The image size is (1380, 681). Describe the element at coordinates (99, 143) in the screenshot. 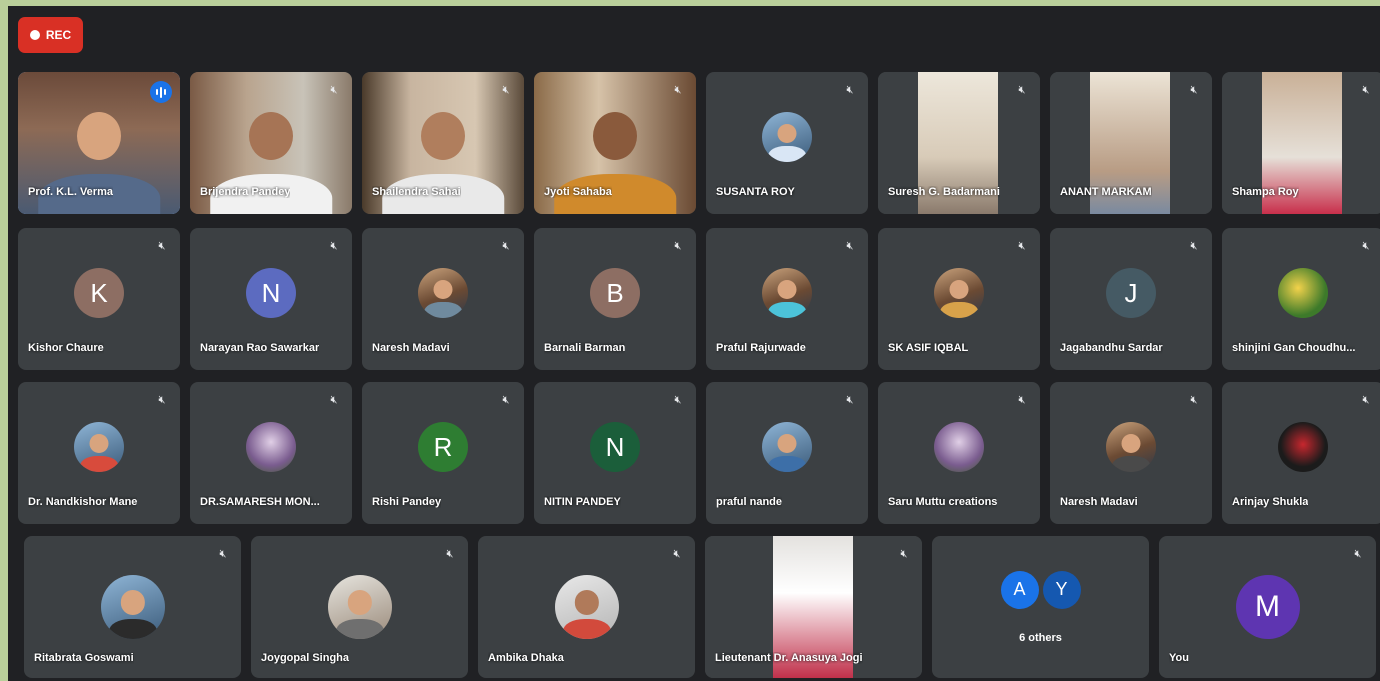

I see `participant-tile: Prof. K.L. Verma` at that location.